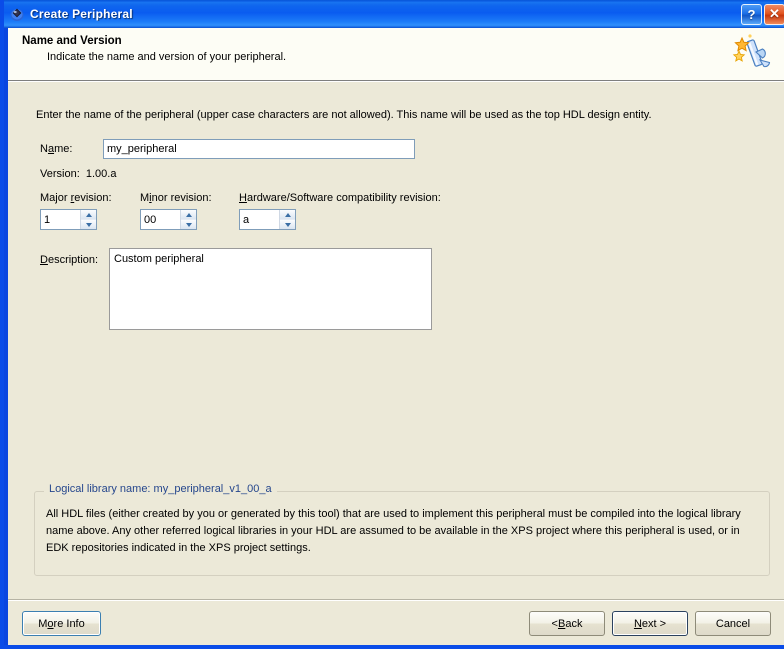  What do you see at coordinates (72, 41) in the screenshot?
I see `page-title: Name and Version` at bounding box center [72, 41].